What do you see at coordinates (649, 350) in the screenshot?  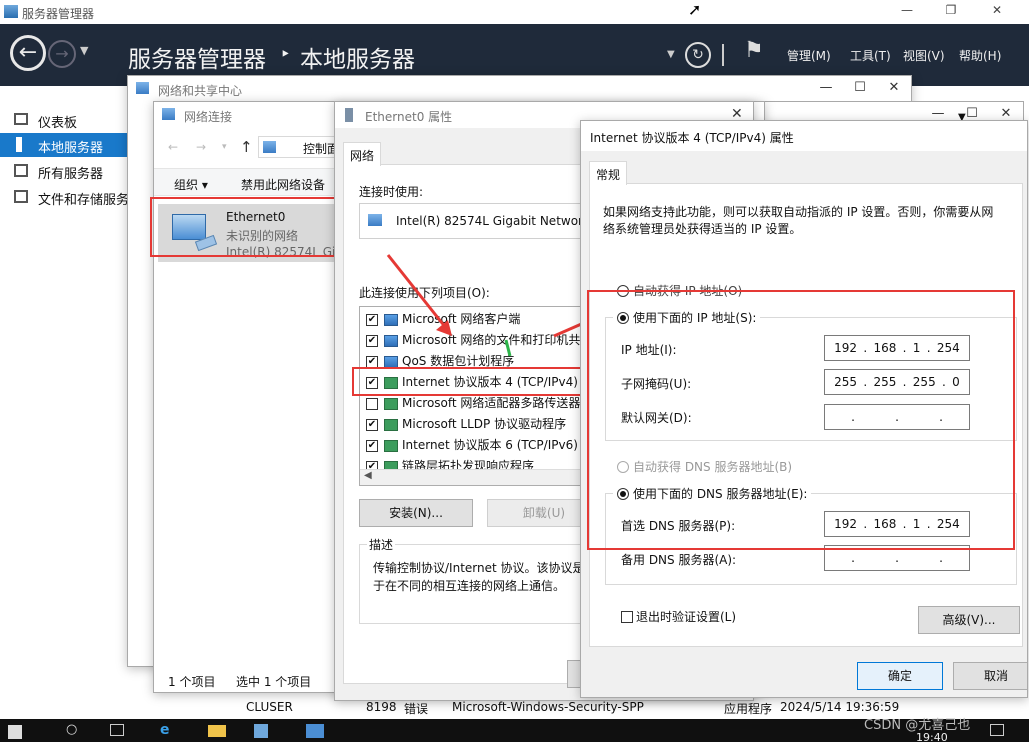 I see `ip-address-label: IP 地址(I):` at bounding box center [649, 350].